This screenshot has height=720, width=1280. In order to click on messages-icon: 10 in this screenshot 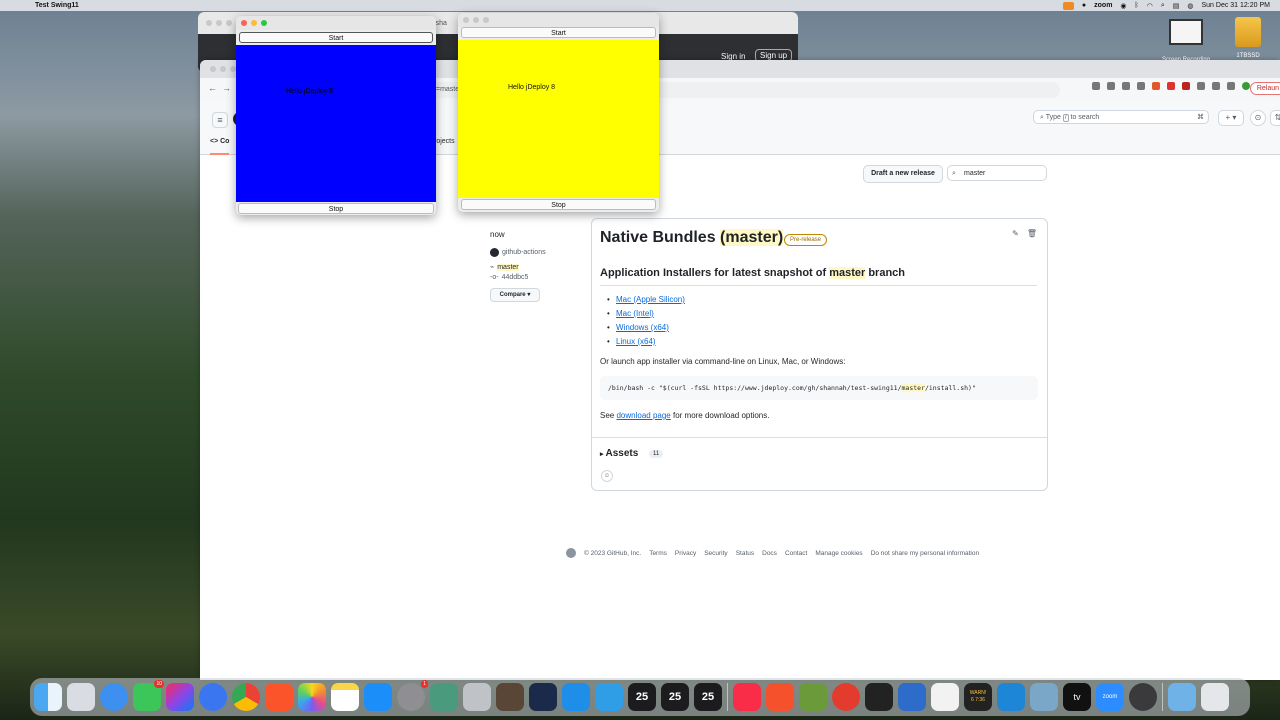, I will do `click(148, 695)`.